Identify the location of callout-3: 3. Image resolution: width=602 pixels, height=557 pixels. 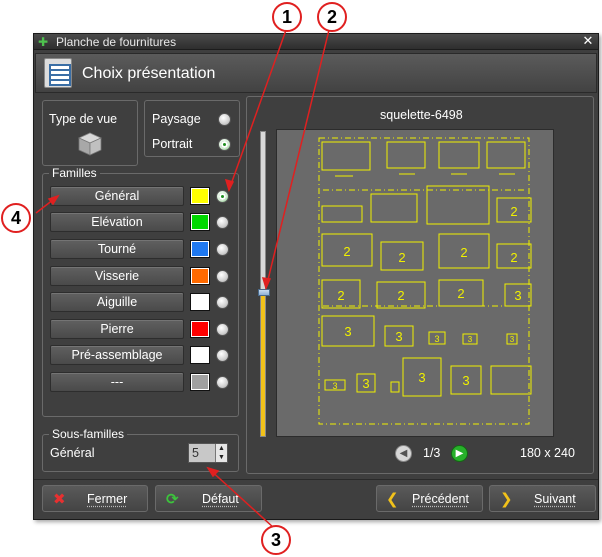
(276, 540).